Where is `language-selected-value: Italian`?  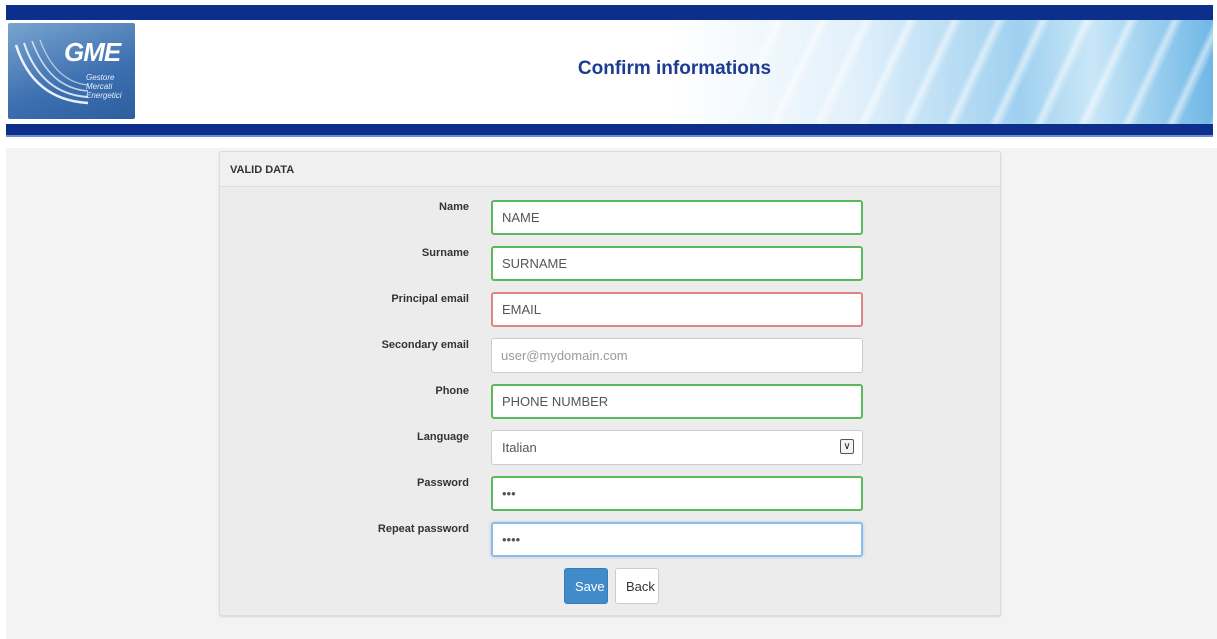 language-selected-value: Italian is located at coordinates (677, 447).